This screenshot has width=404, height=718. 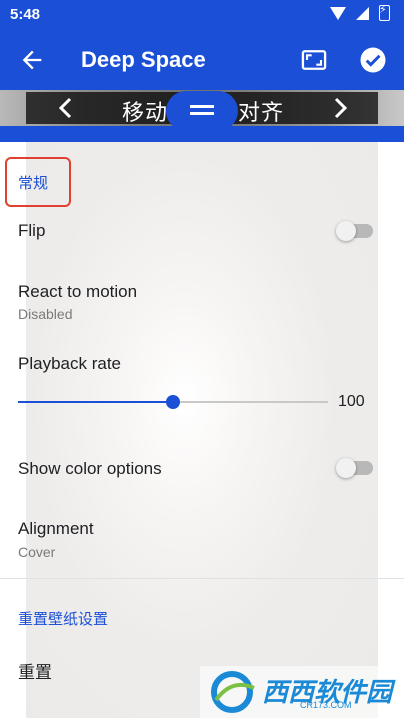 I want to click on back-arrow-icon, so click(x=32, y=60).